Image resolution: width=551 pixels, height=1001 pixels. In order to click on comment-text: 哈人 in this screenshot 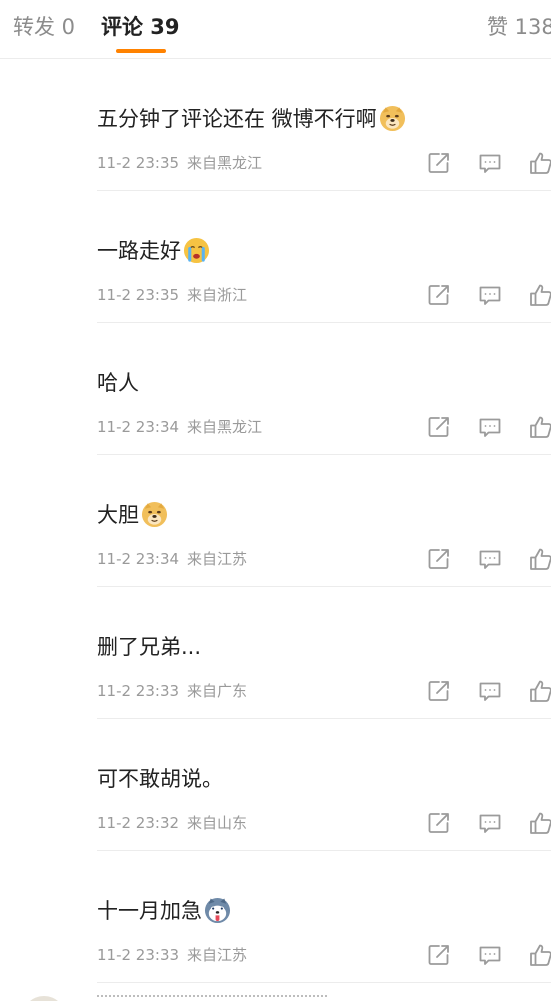, I will do `click(118, 383)`.